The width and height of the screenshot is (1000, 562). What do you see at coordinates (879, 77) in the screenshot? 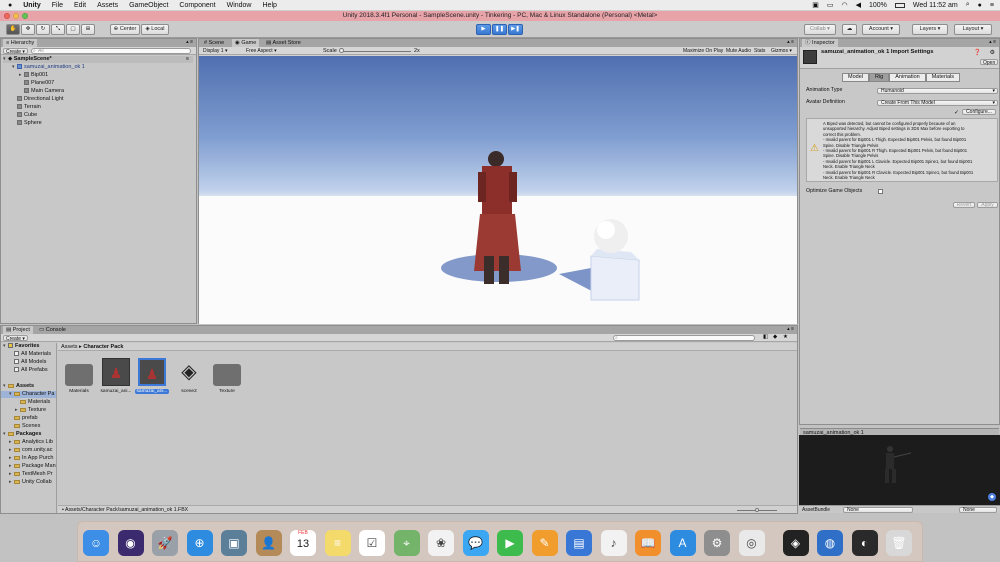
I see `tab-rig: Rig` at bounding box center [879, 77].